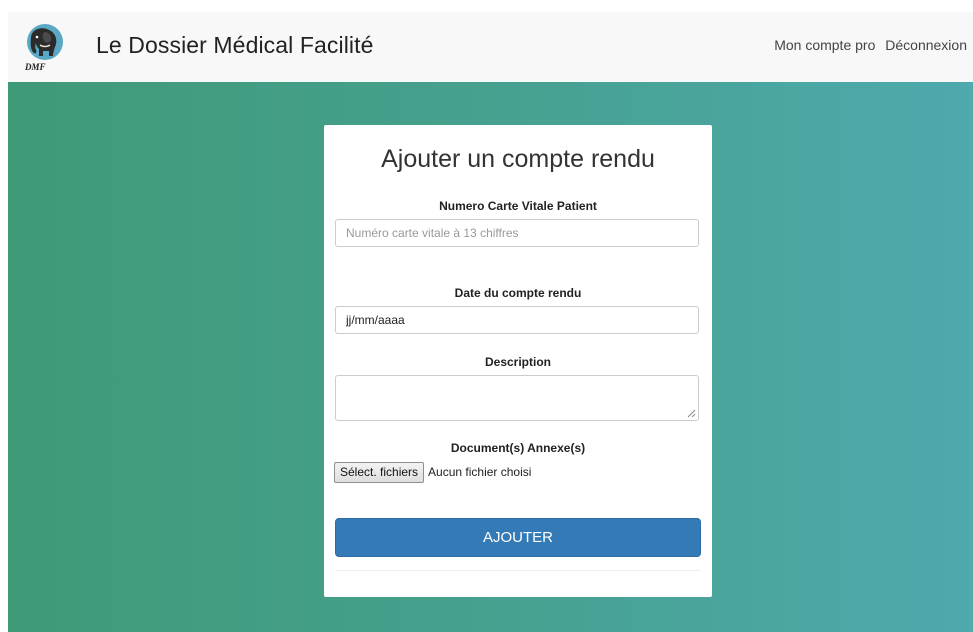  I want to click on description-label: Description, so click(517, 362).